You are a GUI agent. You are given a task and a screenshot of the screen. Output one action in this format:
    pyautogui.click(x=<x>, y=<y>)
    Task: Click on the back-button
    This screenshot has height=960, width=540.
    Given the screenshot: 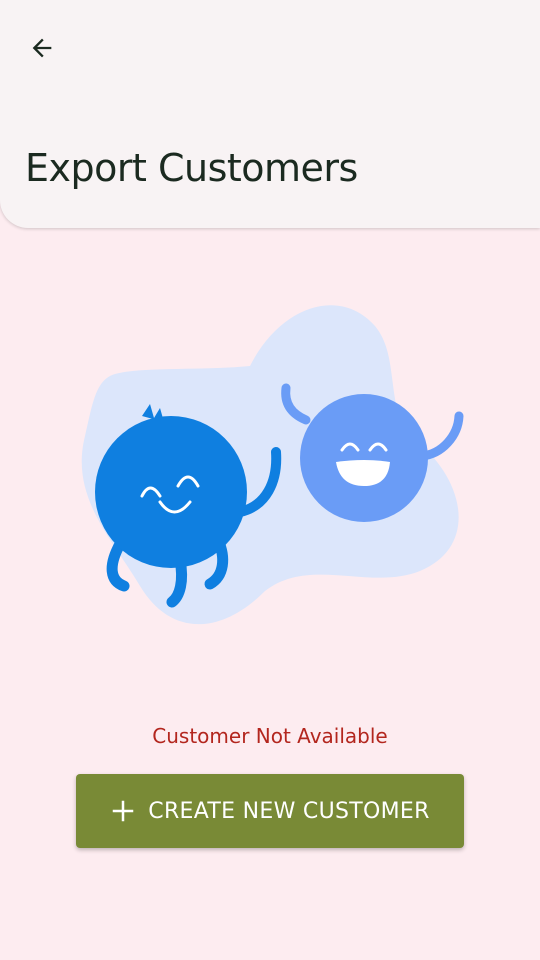 What is the action you would take?
    pyautogui.click(x=42, y=48)
    